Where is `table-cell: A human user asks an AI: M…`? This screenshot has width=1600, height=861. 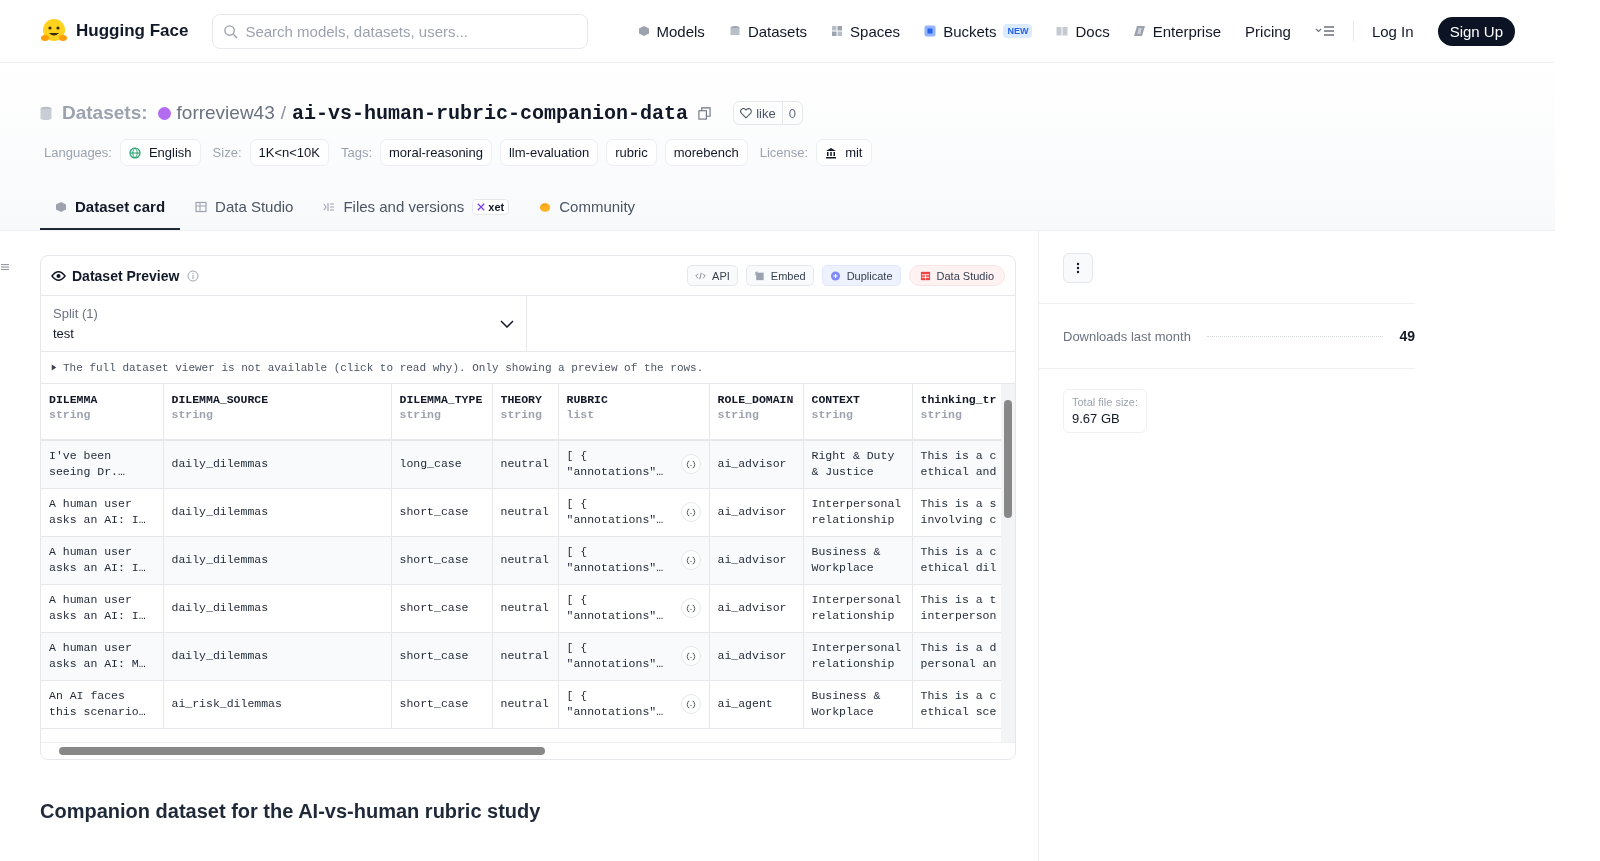 table-cell: A human user asks an AI: M… is located at coordinates (97, 656).